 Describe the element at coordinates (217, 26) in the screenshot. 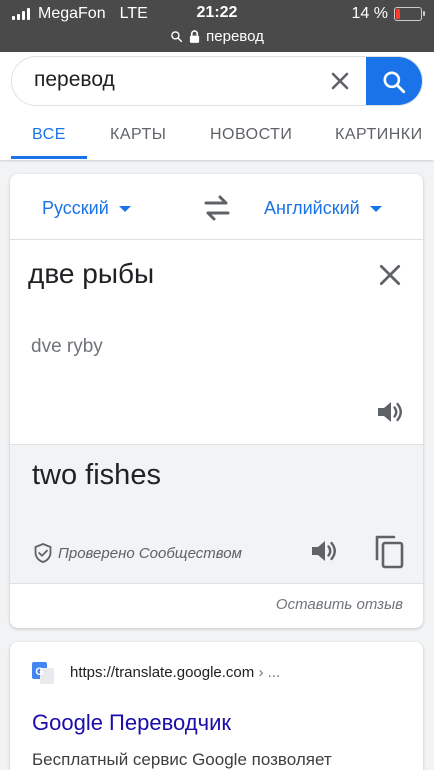

I see `status-bar: MegaFon LTE 21:22 14 % перевод` at that location.